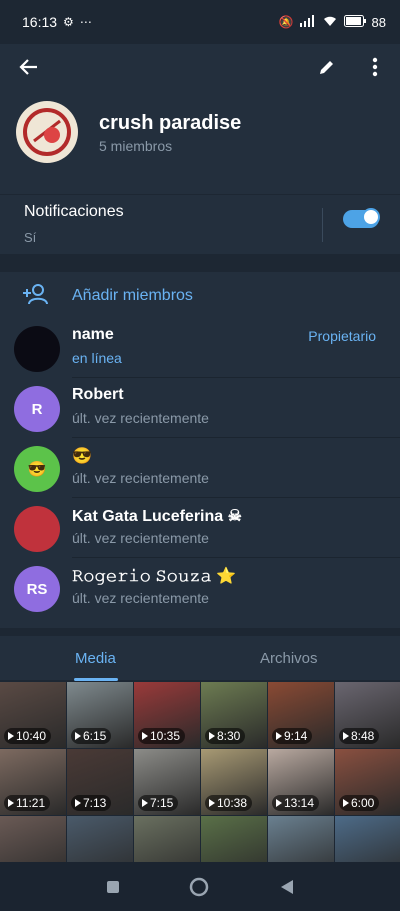  I want to click on member-name: Kat Gata Luceferina ☠, so click(157, 516).